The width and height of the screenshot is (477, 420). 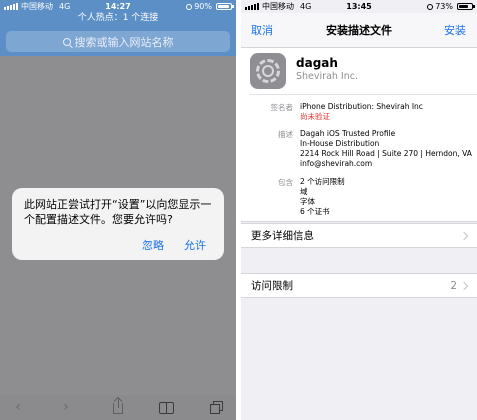 What do you see at coordinates (361, 106) in the screenshot?
I see `signer-name: iPhone Distribution: Shevirah Inc` at bounding box center [361, 106].